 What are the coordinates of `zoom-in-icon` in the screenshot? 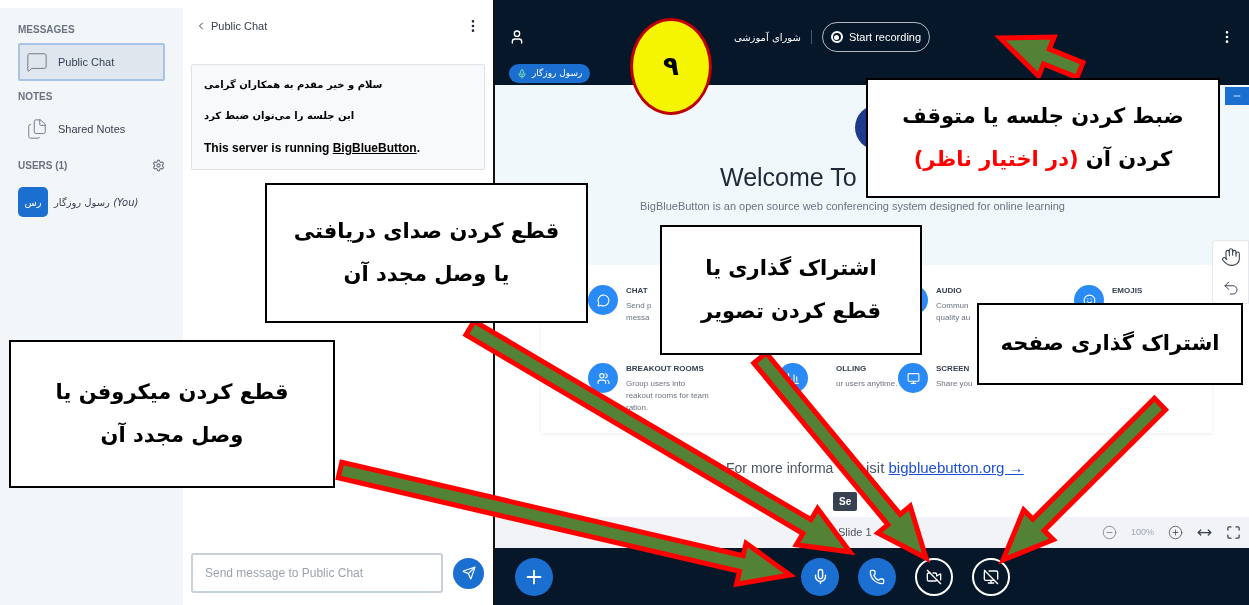 It's located at (1175, 532).